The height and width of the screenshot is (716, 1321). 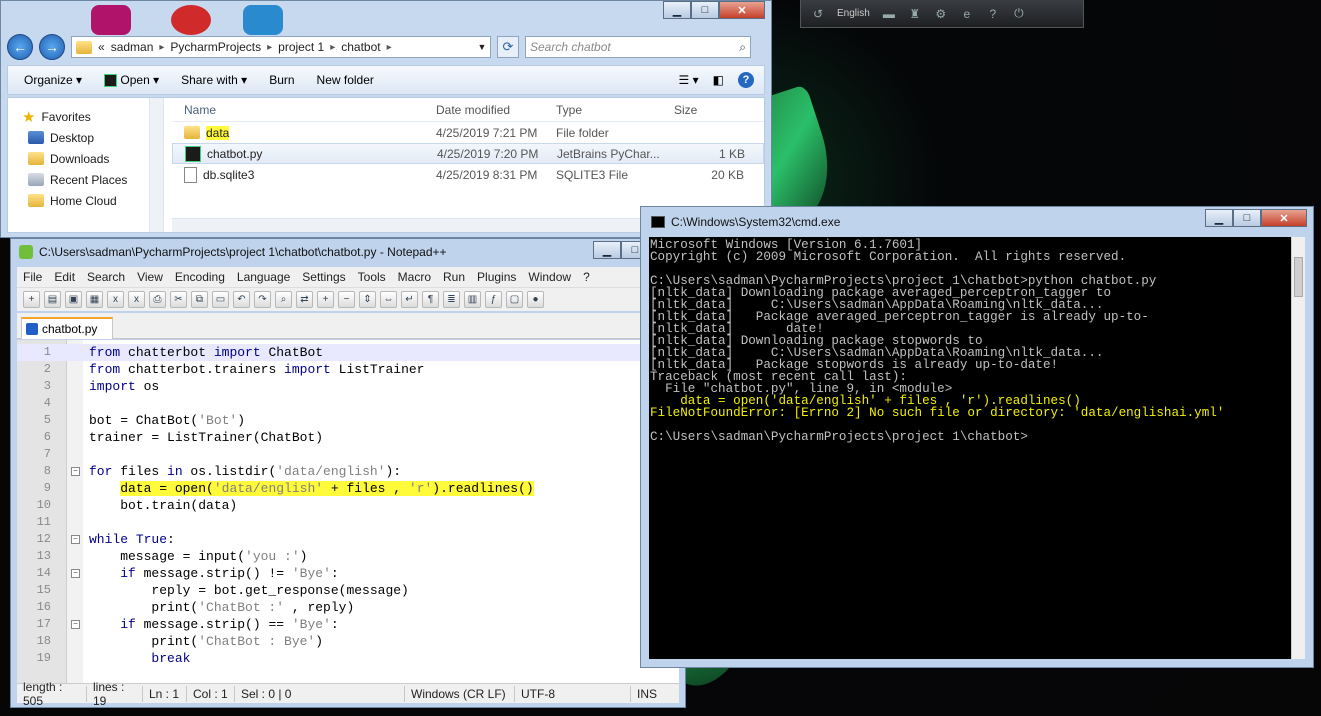 I want to click on column-size: Size, so click(x=709, y=110).